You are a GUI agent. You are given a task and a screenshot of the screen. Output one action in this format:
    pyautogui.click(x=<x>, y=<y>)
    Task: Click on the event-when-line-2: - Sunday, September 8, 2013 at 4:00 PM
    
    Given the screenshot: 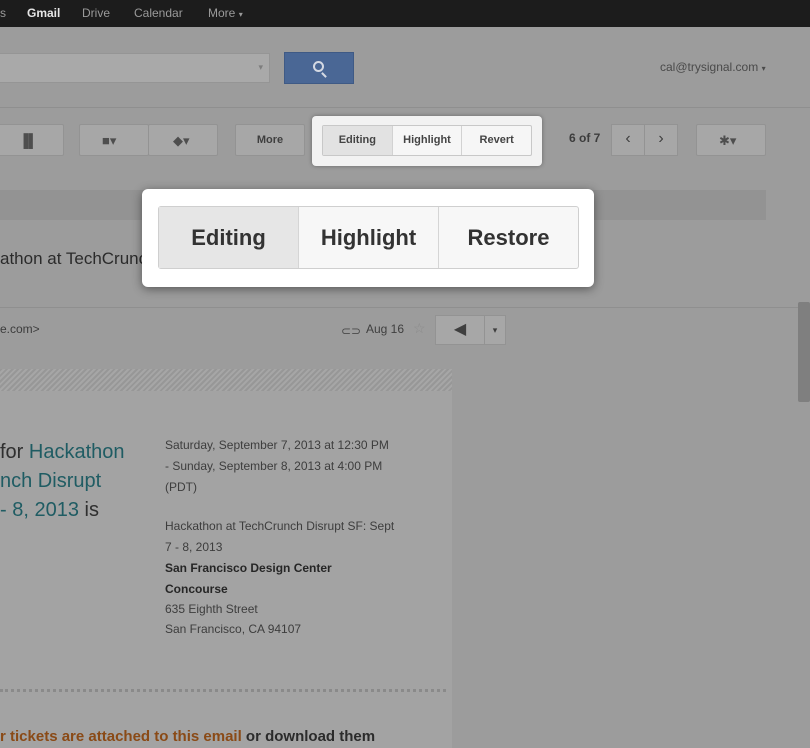 What is the action you would take?
    pyautogui.click(x=274, y=466)
    